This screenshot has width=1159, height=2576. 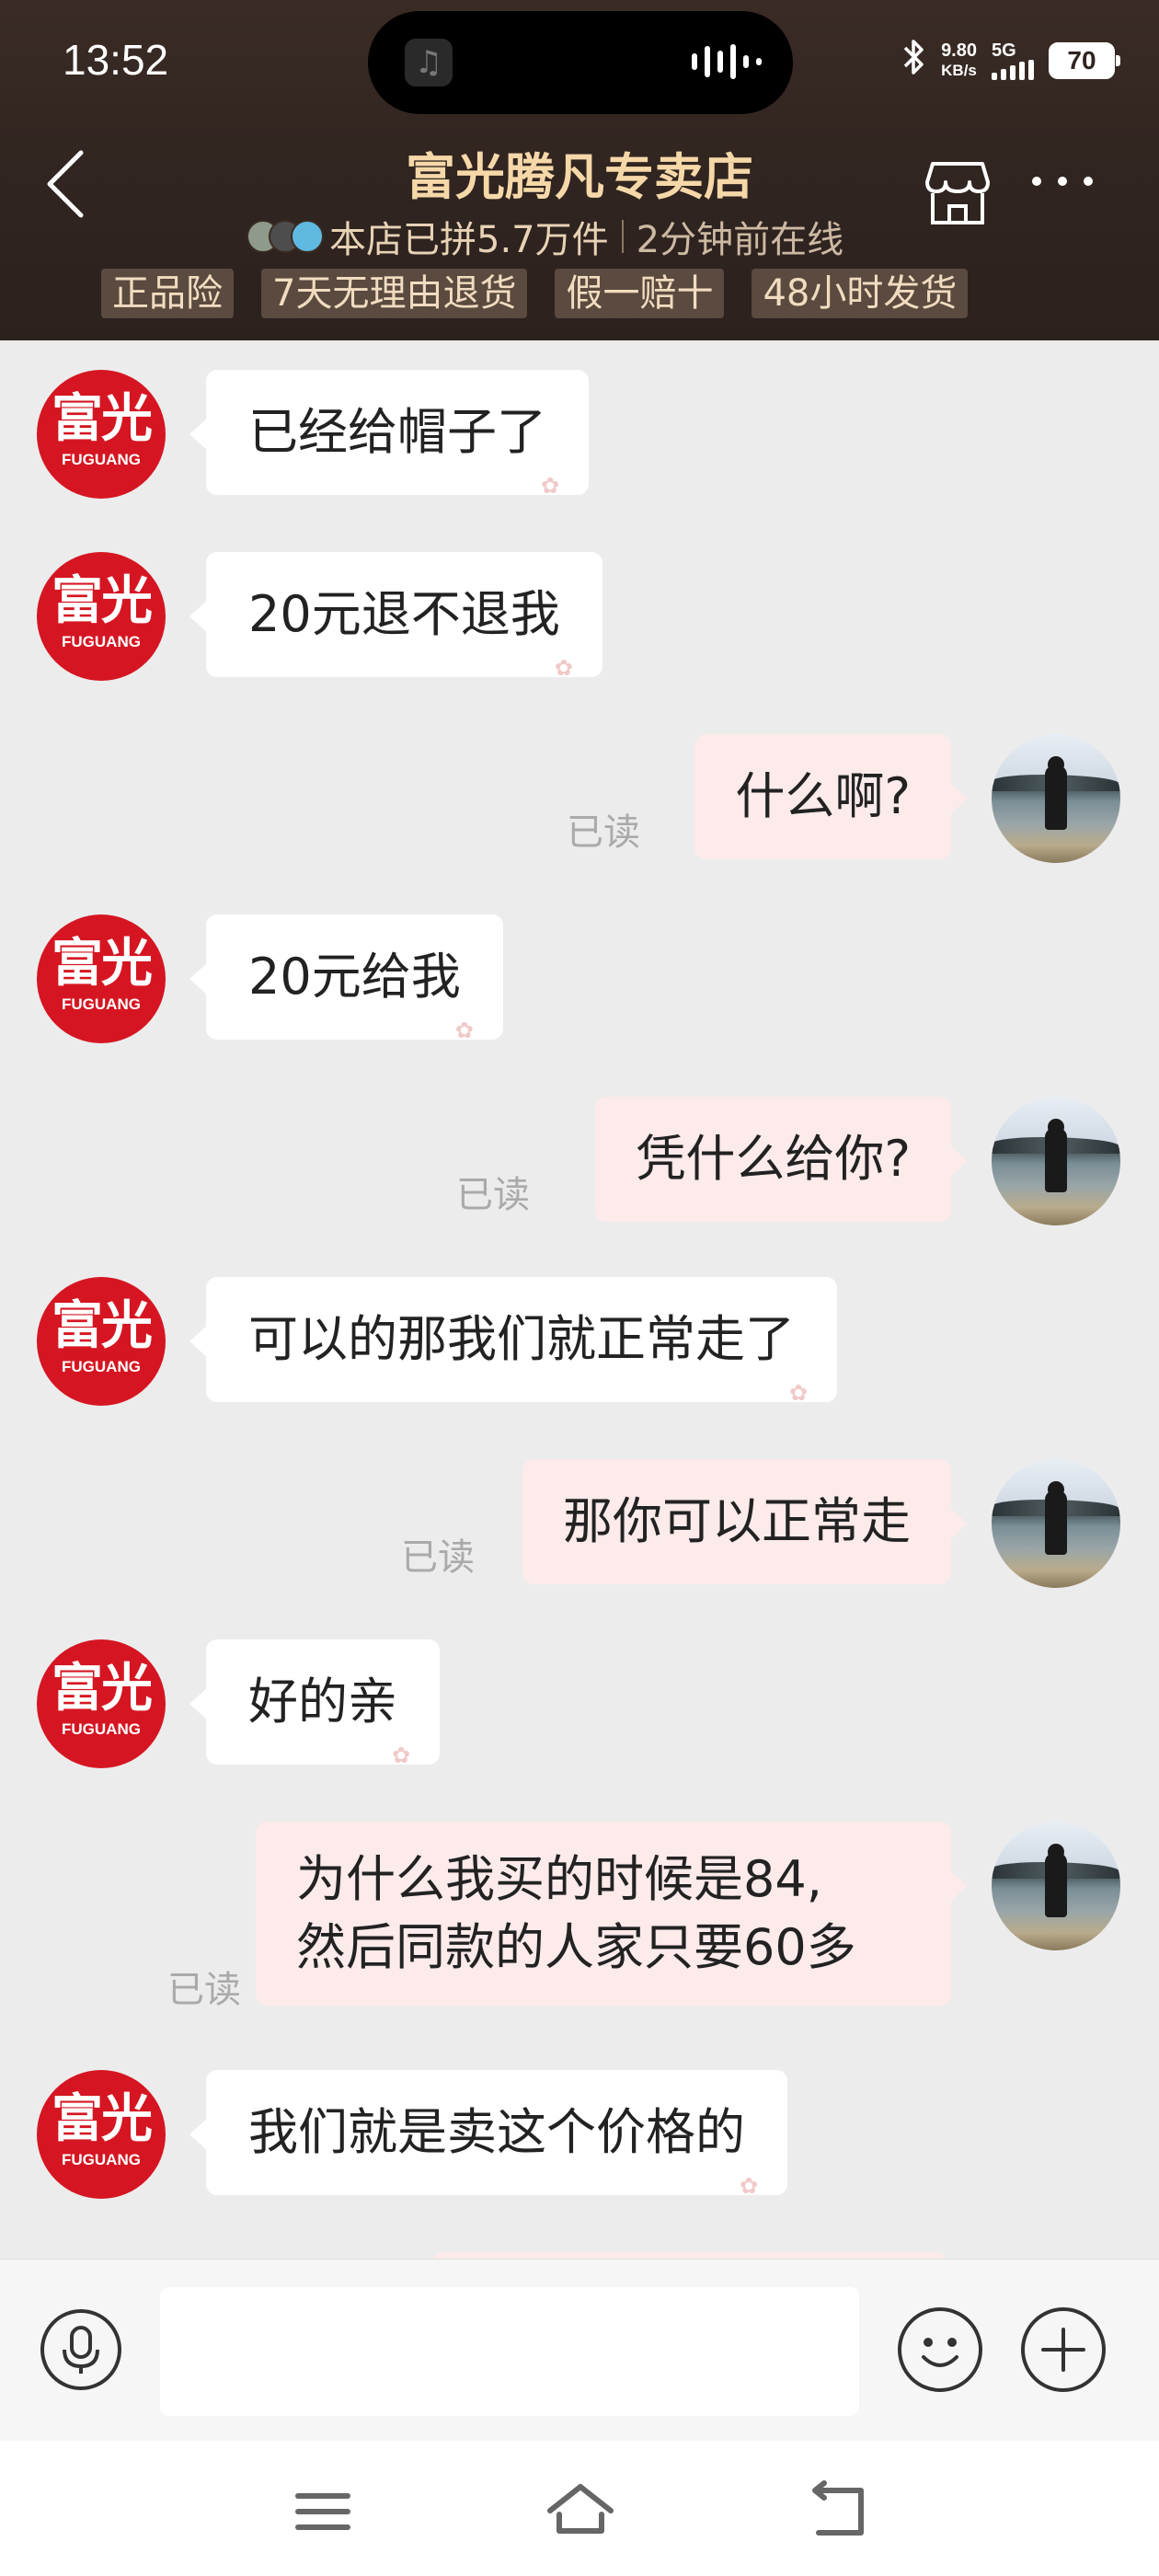 What do you see at coordinates (737, 1521) in the screenshot?
I see `message-text: 那你可以正常走` at bounding box center [737, 1521].